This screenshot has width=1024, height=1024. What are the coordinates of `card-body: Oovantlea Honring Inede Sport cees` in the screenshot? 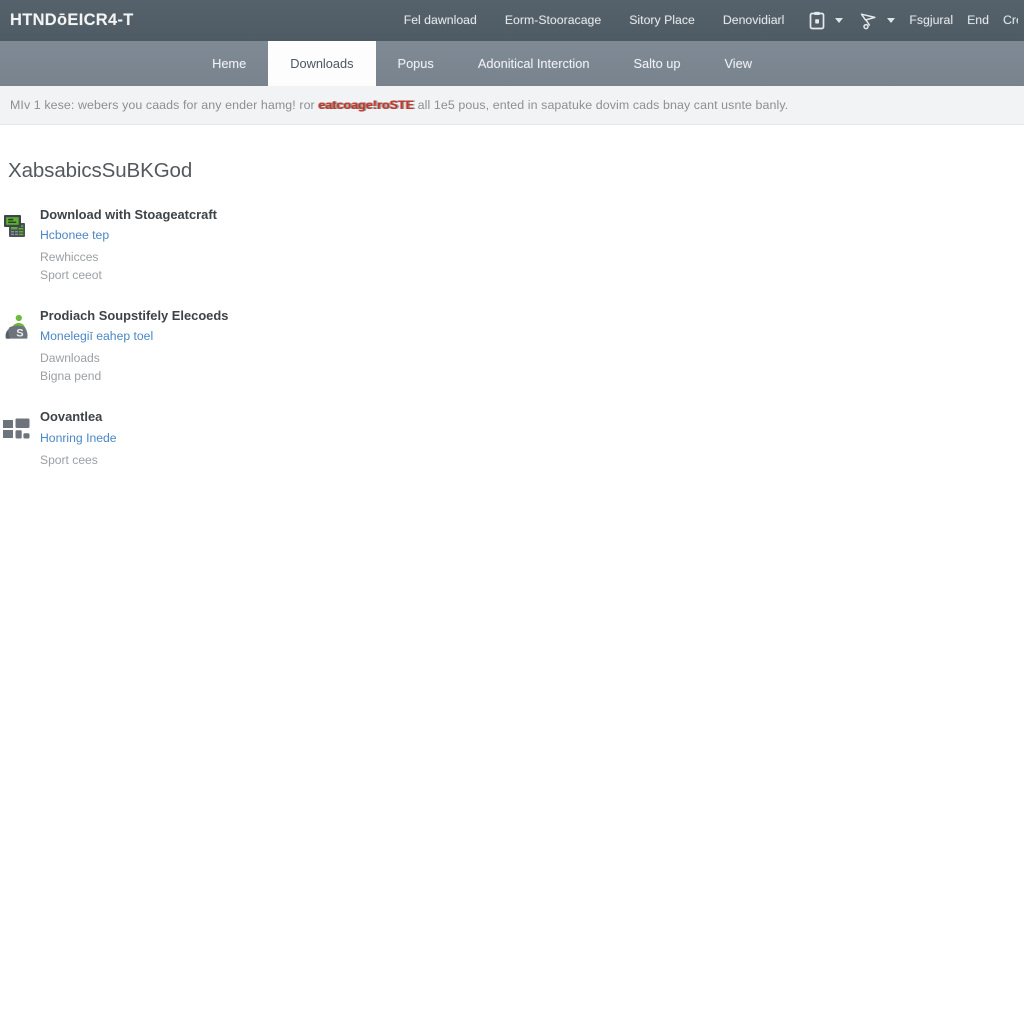 It's located at (78, 439).